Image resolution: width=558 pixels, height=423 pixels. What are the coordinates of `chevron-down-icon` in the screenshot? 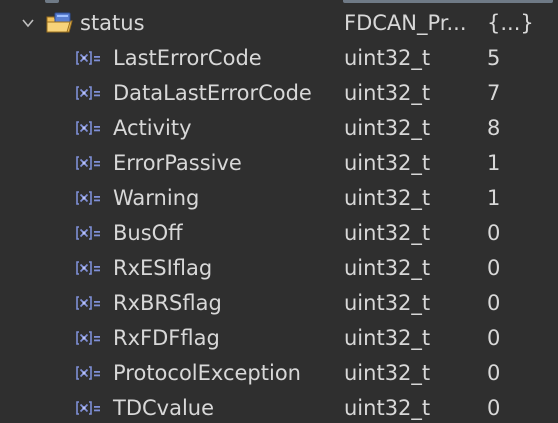 It's located at (28, 23).